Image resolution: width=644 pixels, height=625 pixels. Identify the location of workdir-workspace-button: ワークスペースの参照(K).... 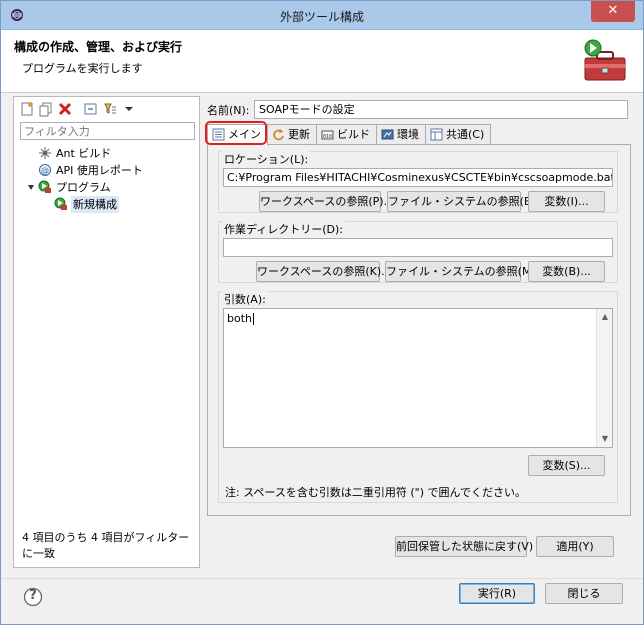
(324, 271).